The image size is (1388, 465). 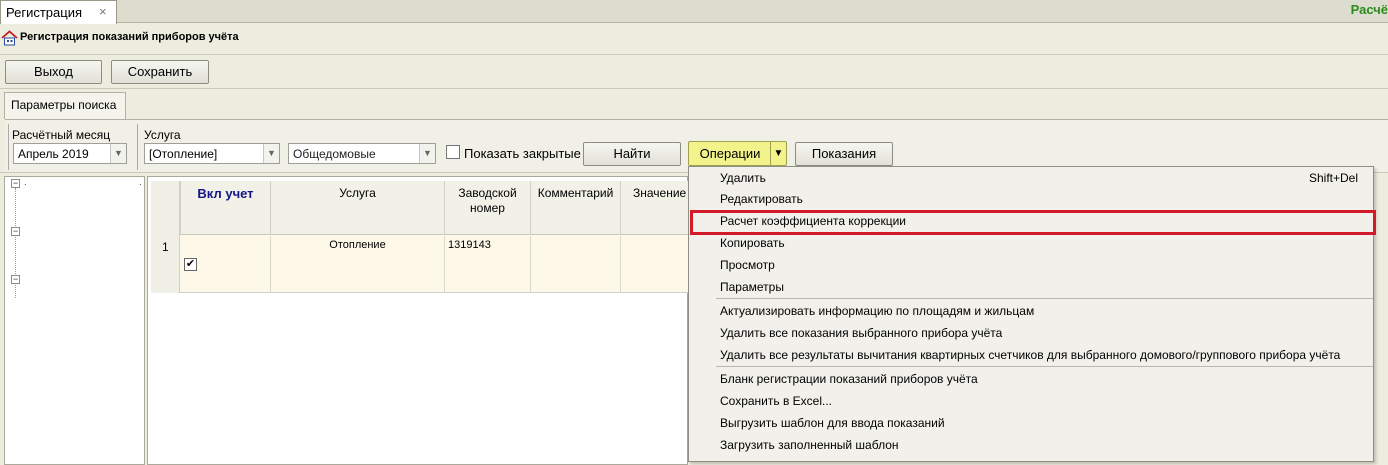 What do you see at coordinates (487, 208) in the screenshot?
I see `column-header-serial: Заводской номер` at bounding box center [487, 208].